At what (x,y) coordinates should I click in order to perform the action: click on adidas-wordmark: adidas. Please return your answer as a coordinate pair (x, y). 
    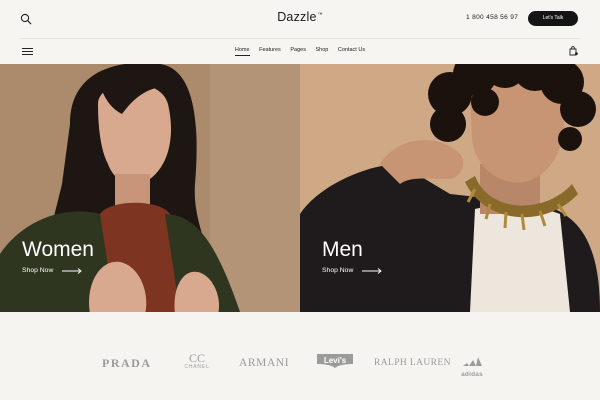
    Looking at the image, I should click on (472, 374).